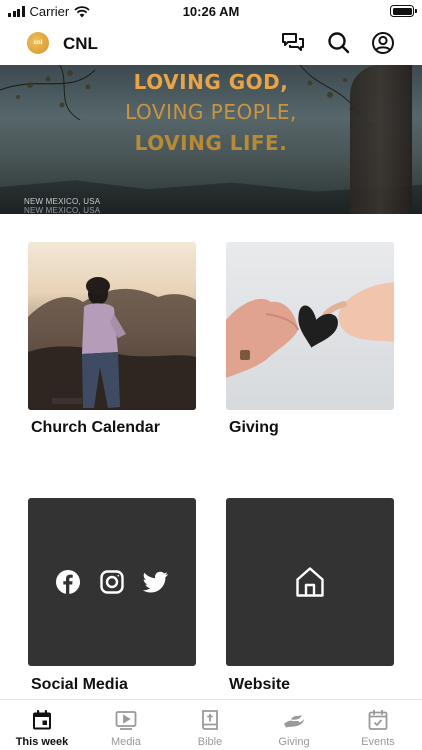 The width and height of the screenshot is (422, 750). I want to click on status-time: 10:26 AM, so click(211, 11).